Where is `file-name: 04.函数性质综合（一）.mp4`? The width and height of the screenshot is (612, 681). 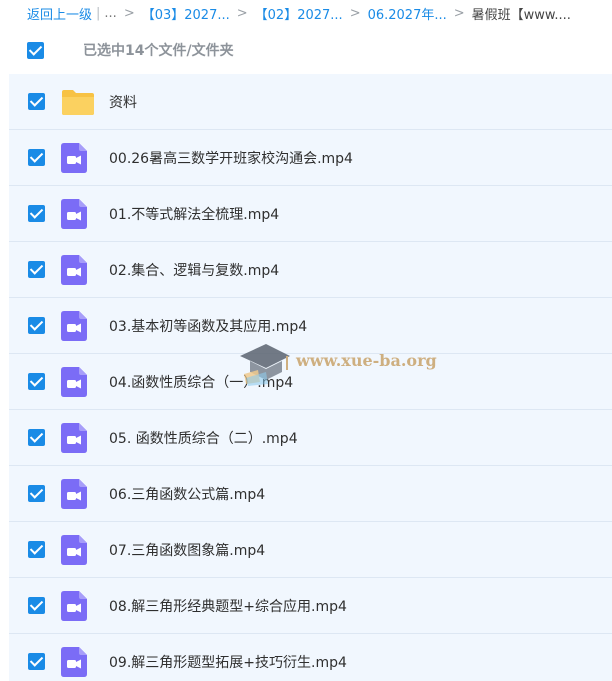
file-name: 04.函数性质综合（一）.mp4 is located at coordinates (201, 382).